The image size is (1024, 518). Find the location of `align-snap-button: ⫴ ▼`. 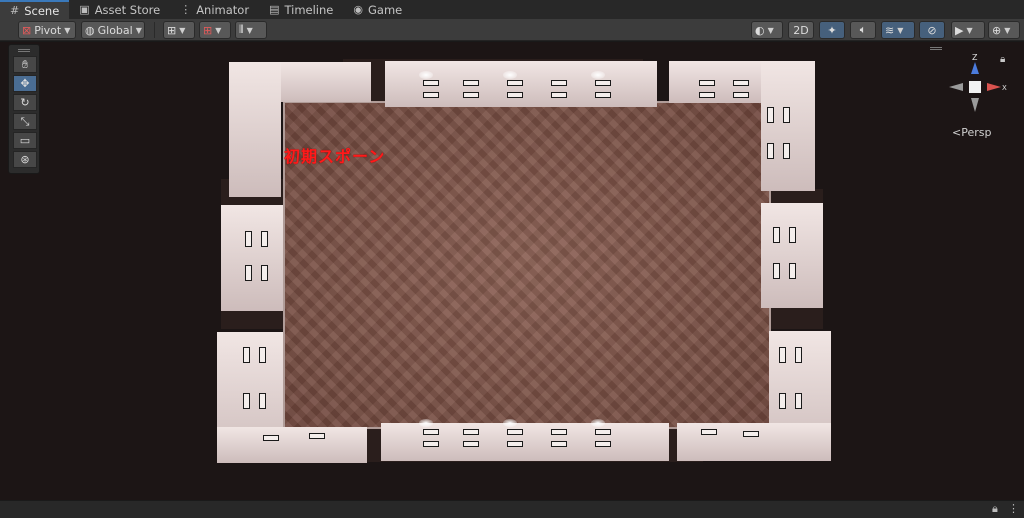

align-snap-button: ⫴ ▼ is located at coordinates (251, 30).